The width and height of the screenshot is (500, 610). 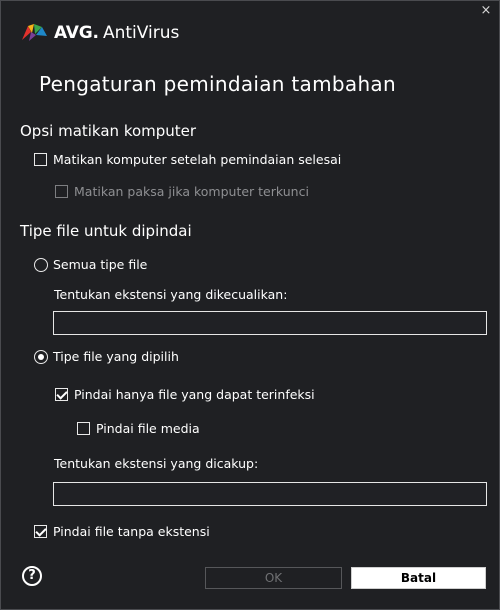 I want to click on no-extension-checkbox: Pindai file tanpa ekstensi, so click(x=122, y=531).